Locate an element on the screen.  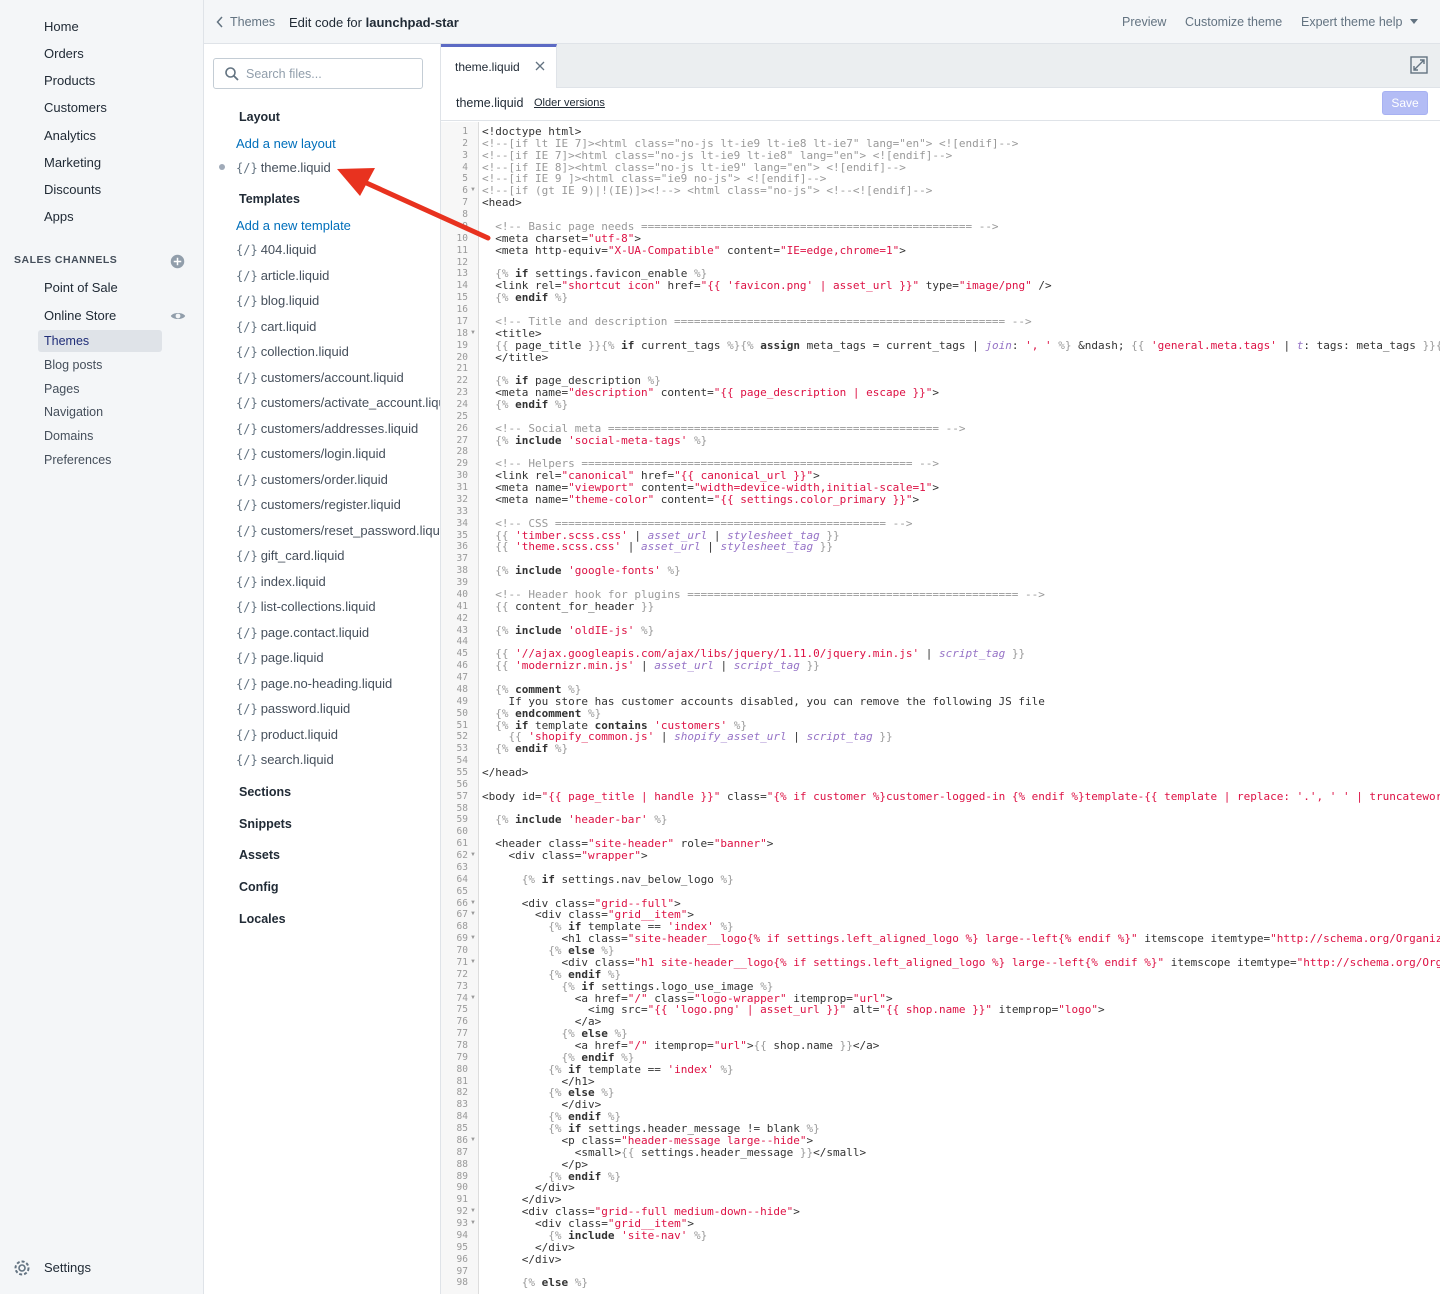
nav-item-label: Marketing is located at coordinates (73, 162).